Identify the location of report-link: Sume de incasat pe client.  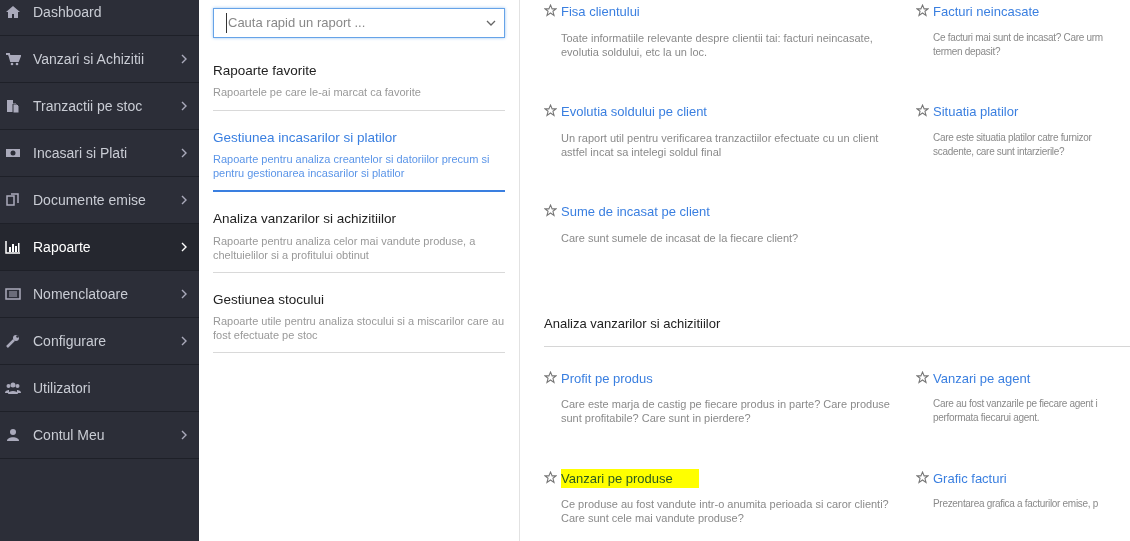
(635, 212).